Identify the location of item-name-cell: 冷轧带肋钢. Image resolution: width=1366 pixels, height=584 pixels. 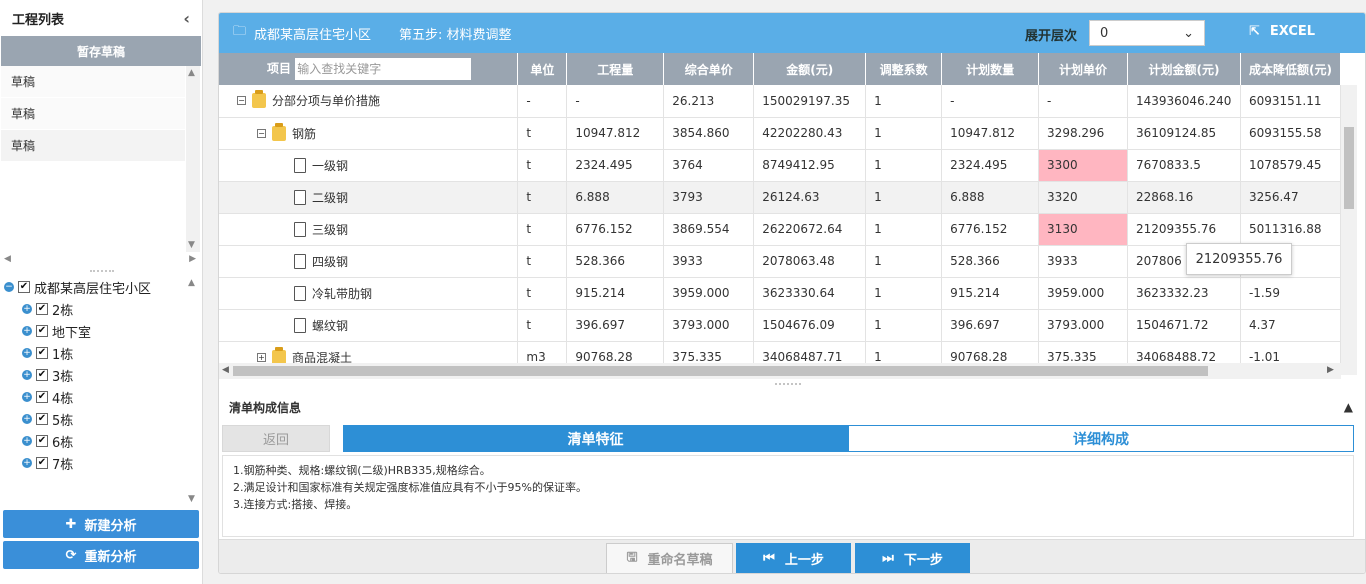
(369, 293).